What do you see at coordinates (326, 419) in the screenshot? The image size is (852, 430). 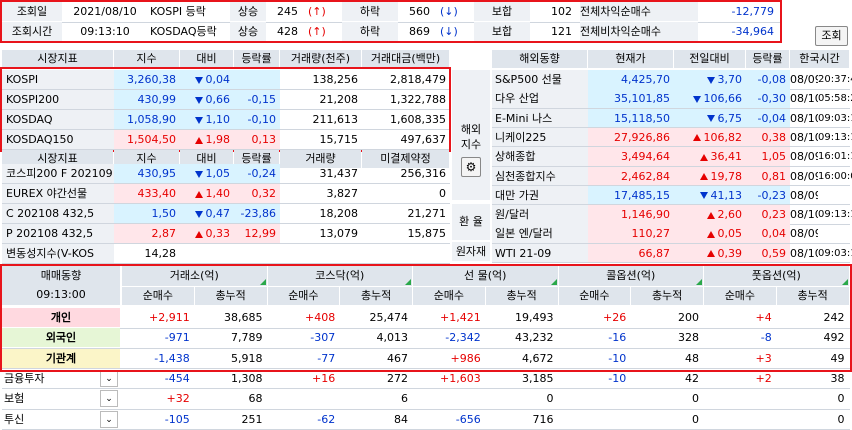 I see `net-buy-value: -62` at bounding box center [326, 419].